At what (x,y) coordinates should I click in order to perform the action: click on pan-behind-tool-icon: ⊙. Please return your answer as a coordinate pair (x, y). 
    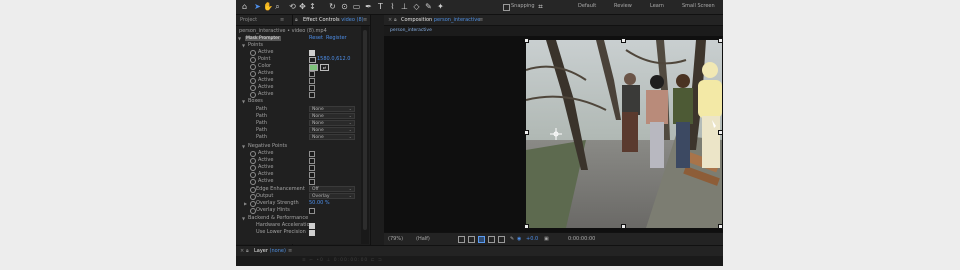
    Looking at the image, I should click on (344, 6).